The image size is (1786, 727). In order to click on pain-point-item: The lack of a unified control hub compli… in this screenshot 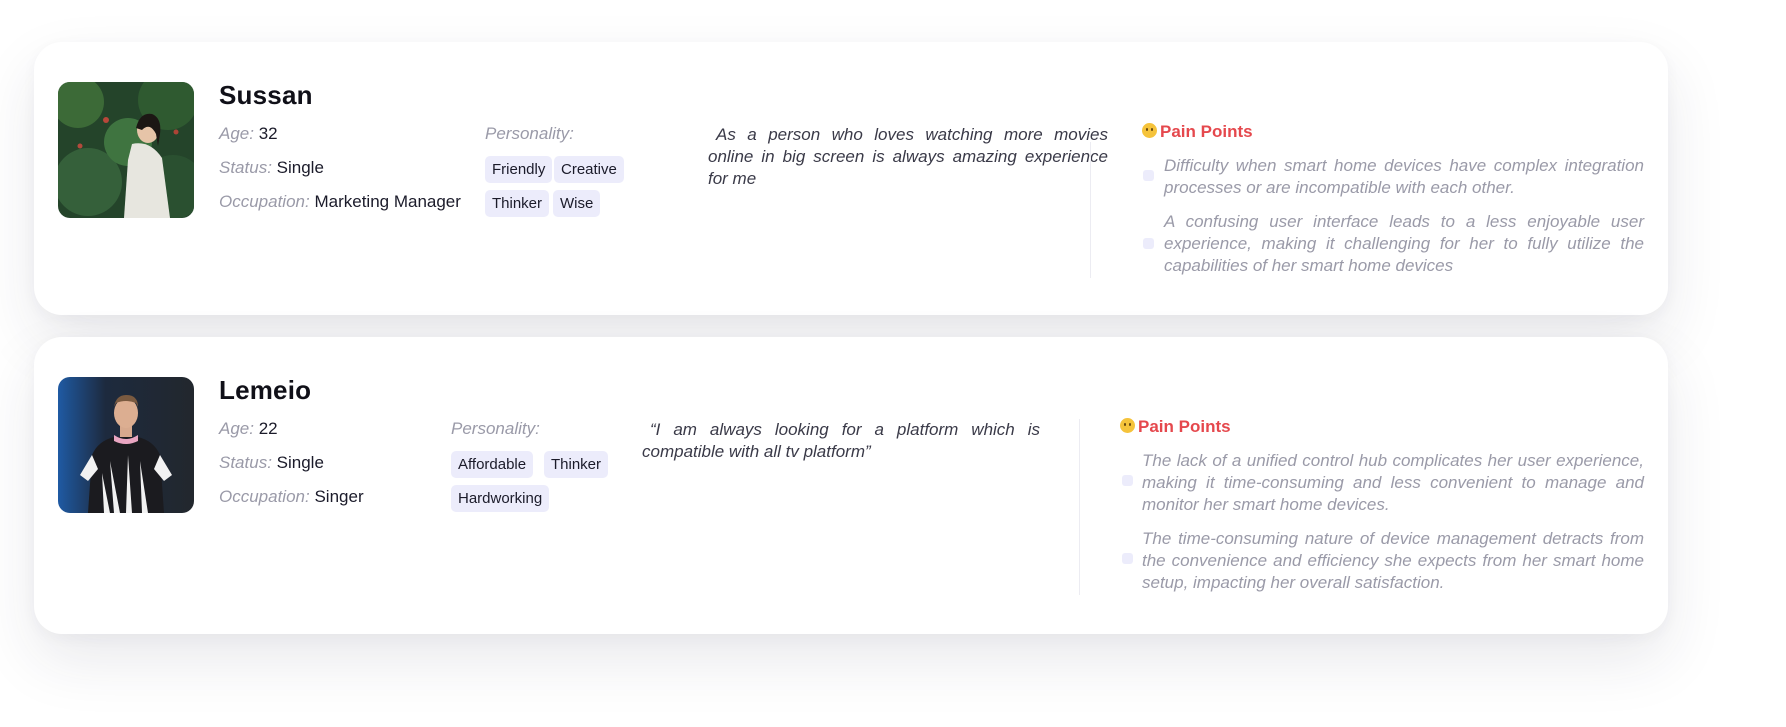, I will do `click(1393, 482)`.